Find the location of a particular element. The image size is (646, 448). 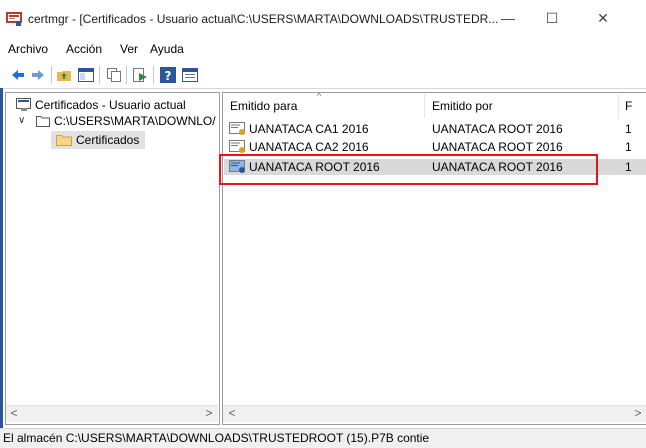

list-hscrollbar is located at coordinates (434, 413).